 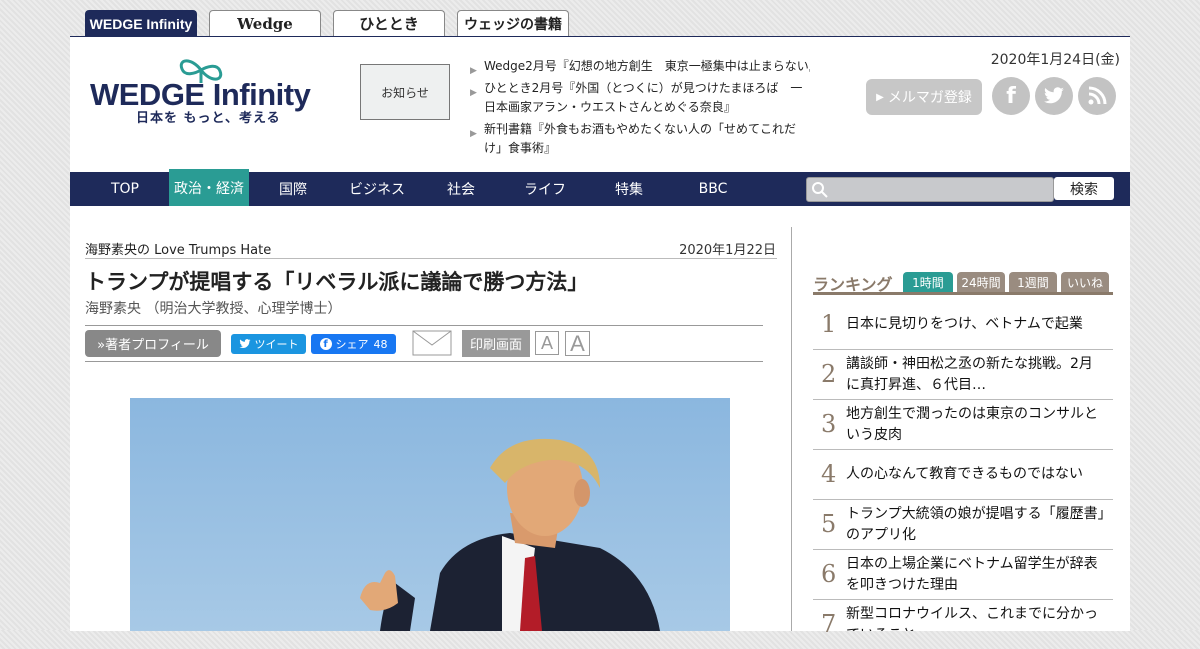 I want to click on ranking-tab-24h: 24時間, so click(x=981, y=282).